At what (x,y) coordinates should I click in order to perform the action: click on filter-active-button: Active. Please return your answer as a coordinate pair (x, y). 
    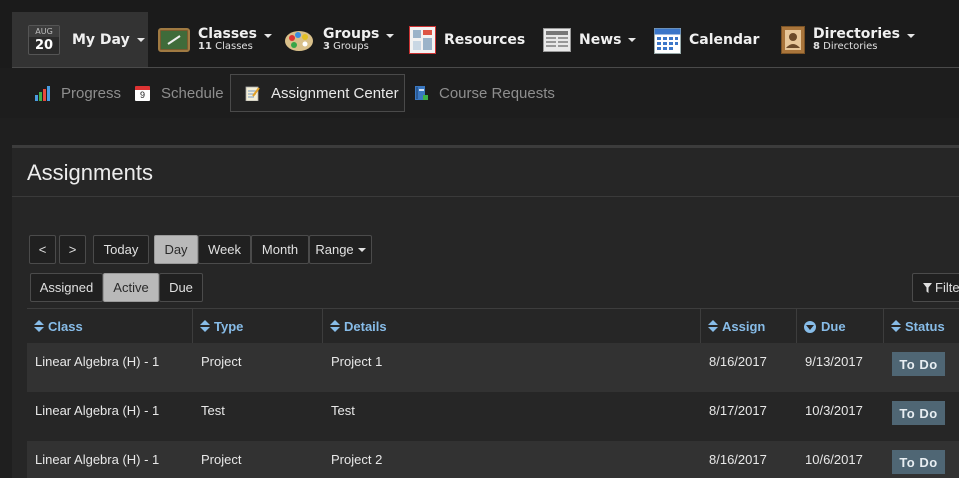
    Looking at the image, I should click on (131, 287).